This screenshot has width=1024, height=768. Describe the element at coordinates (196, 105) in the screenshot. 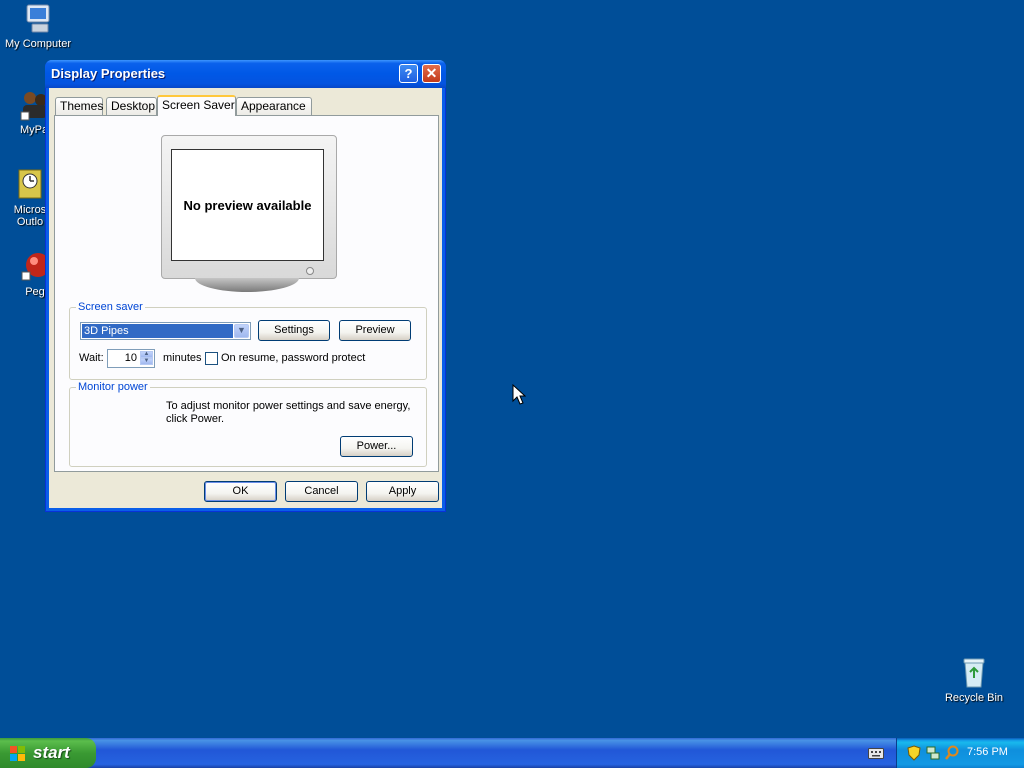

I see `tab-screen-saver: Screen Saver` at that location.